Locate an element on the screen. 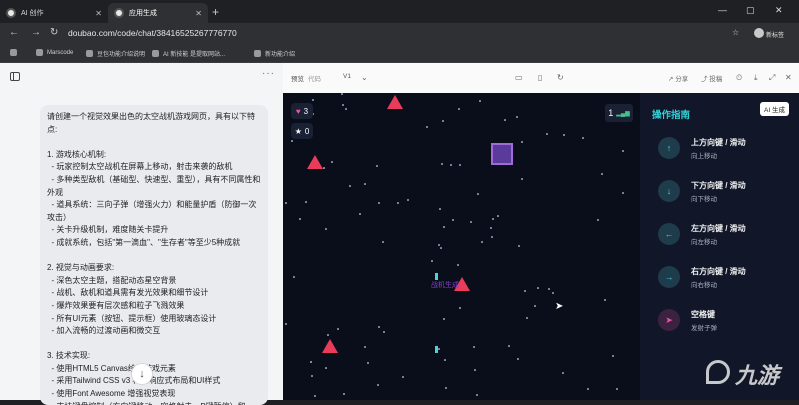 The width and height of the screenshot is (799, 405). minimize-icon: — is located at coordinates (722, 10).